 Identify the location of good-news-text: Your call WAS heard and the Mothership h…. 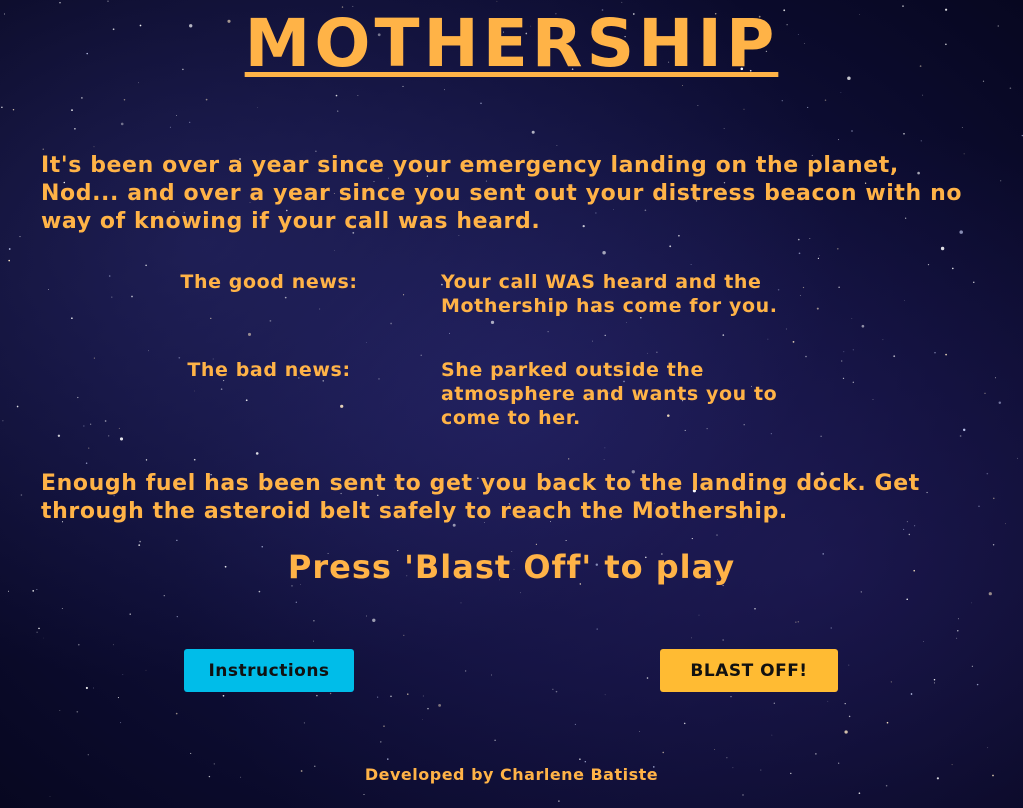
(609, 294).